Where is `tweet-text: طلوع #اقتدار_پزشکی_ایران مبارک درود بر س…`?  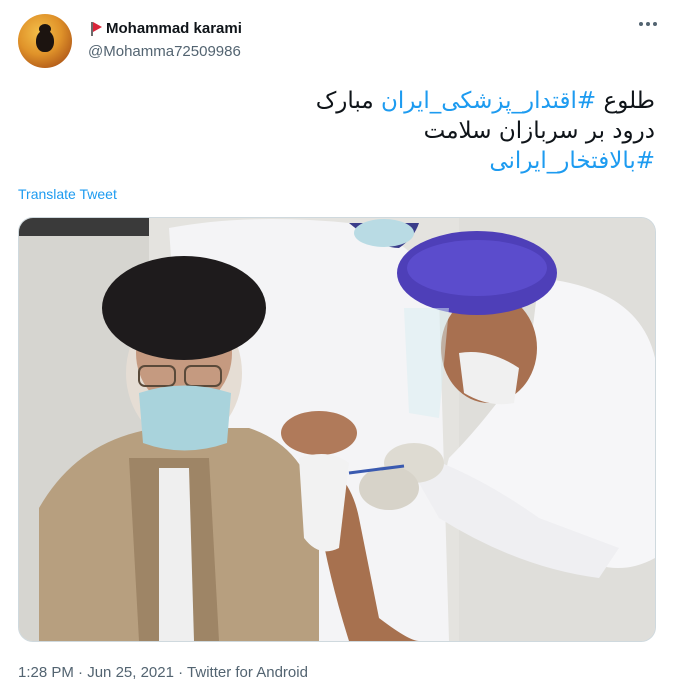 tweet-text: طلوع #اقتدار_پزشکی_ایران مبارک درود بر س… is located at coordinates (355, 131).